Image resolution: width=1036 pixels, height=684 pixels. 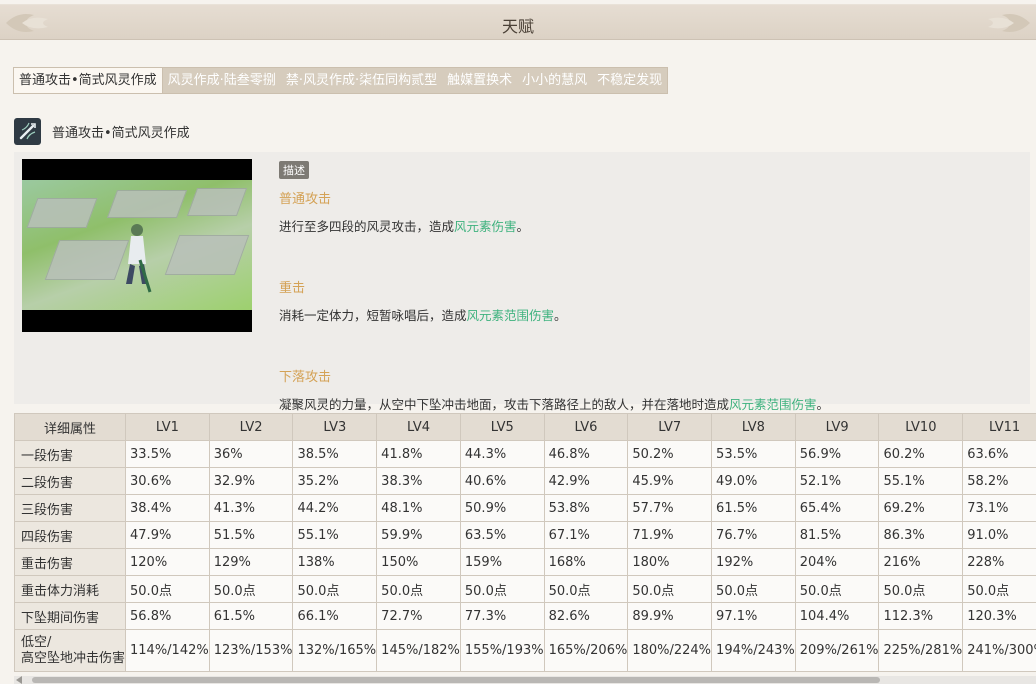 I want to click on table-cell: 112.3%, so click(x=921, y=616).